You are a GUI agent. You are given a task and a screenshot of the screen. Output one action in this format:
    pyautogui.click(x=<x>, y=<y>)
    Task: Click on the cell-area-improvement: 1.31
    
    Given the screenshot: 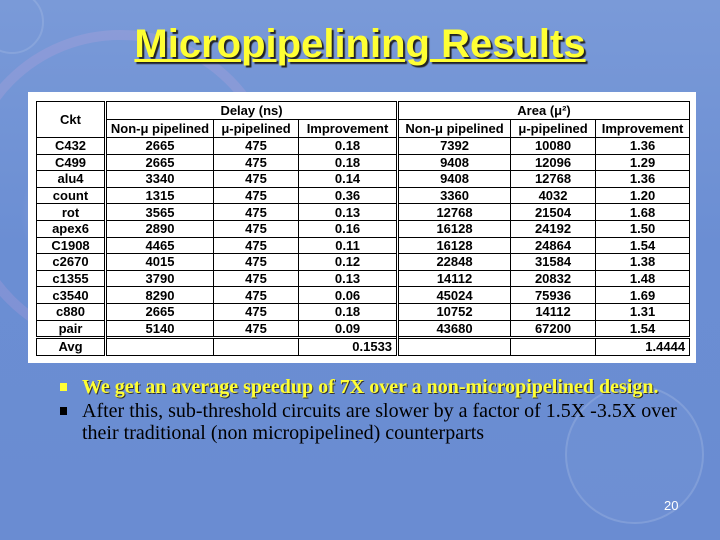 What is the action you would take?
    pyautogui.click(x=643, y=311)
    